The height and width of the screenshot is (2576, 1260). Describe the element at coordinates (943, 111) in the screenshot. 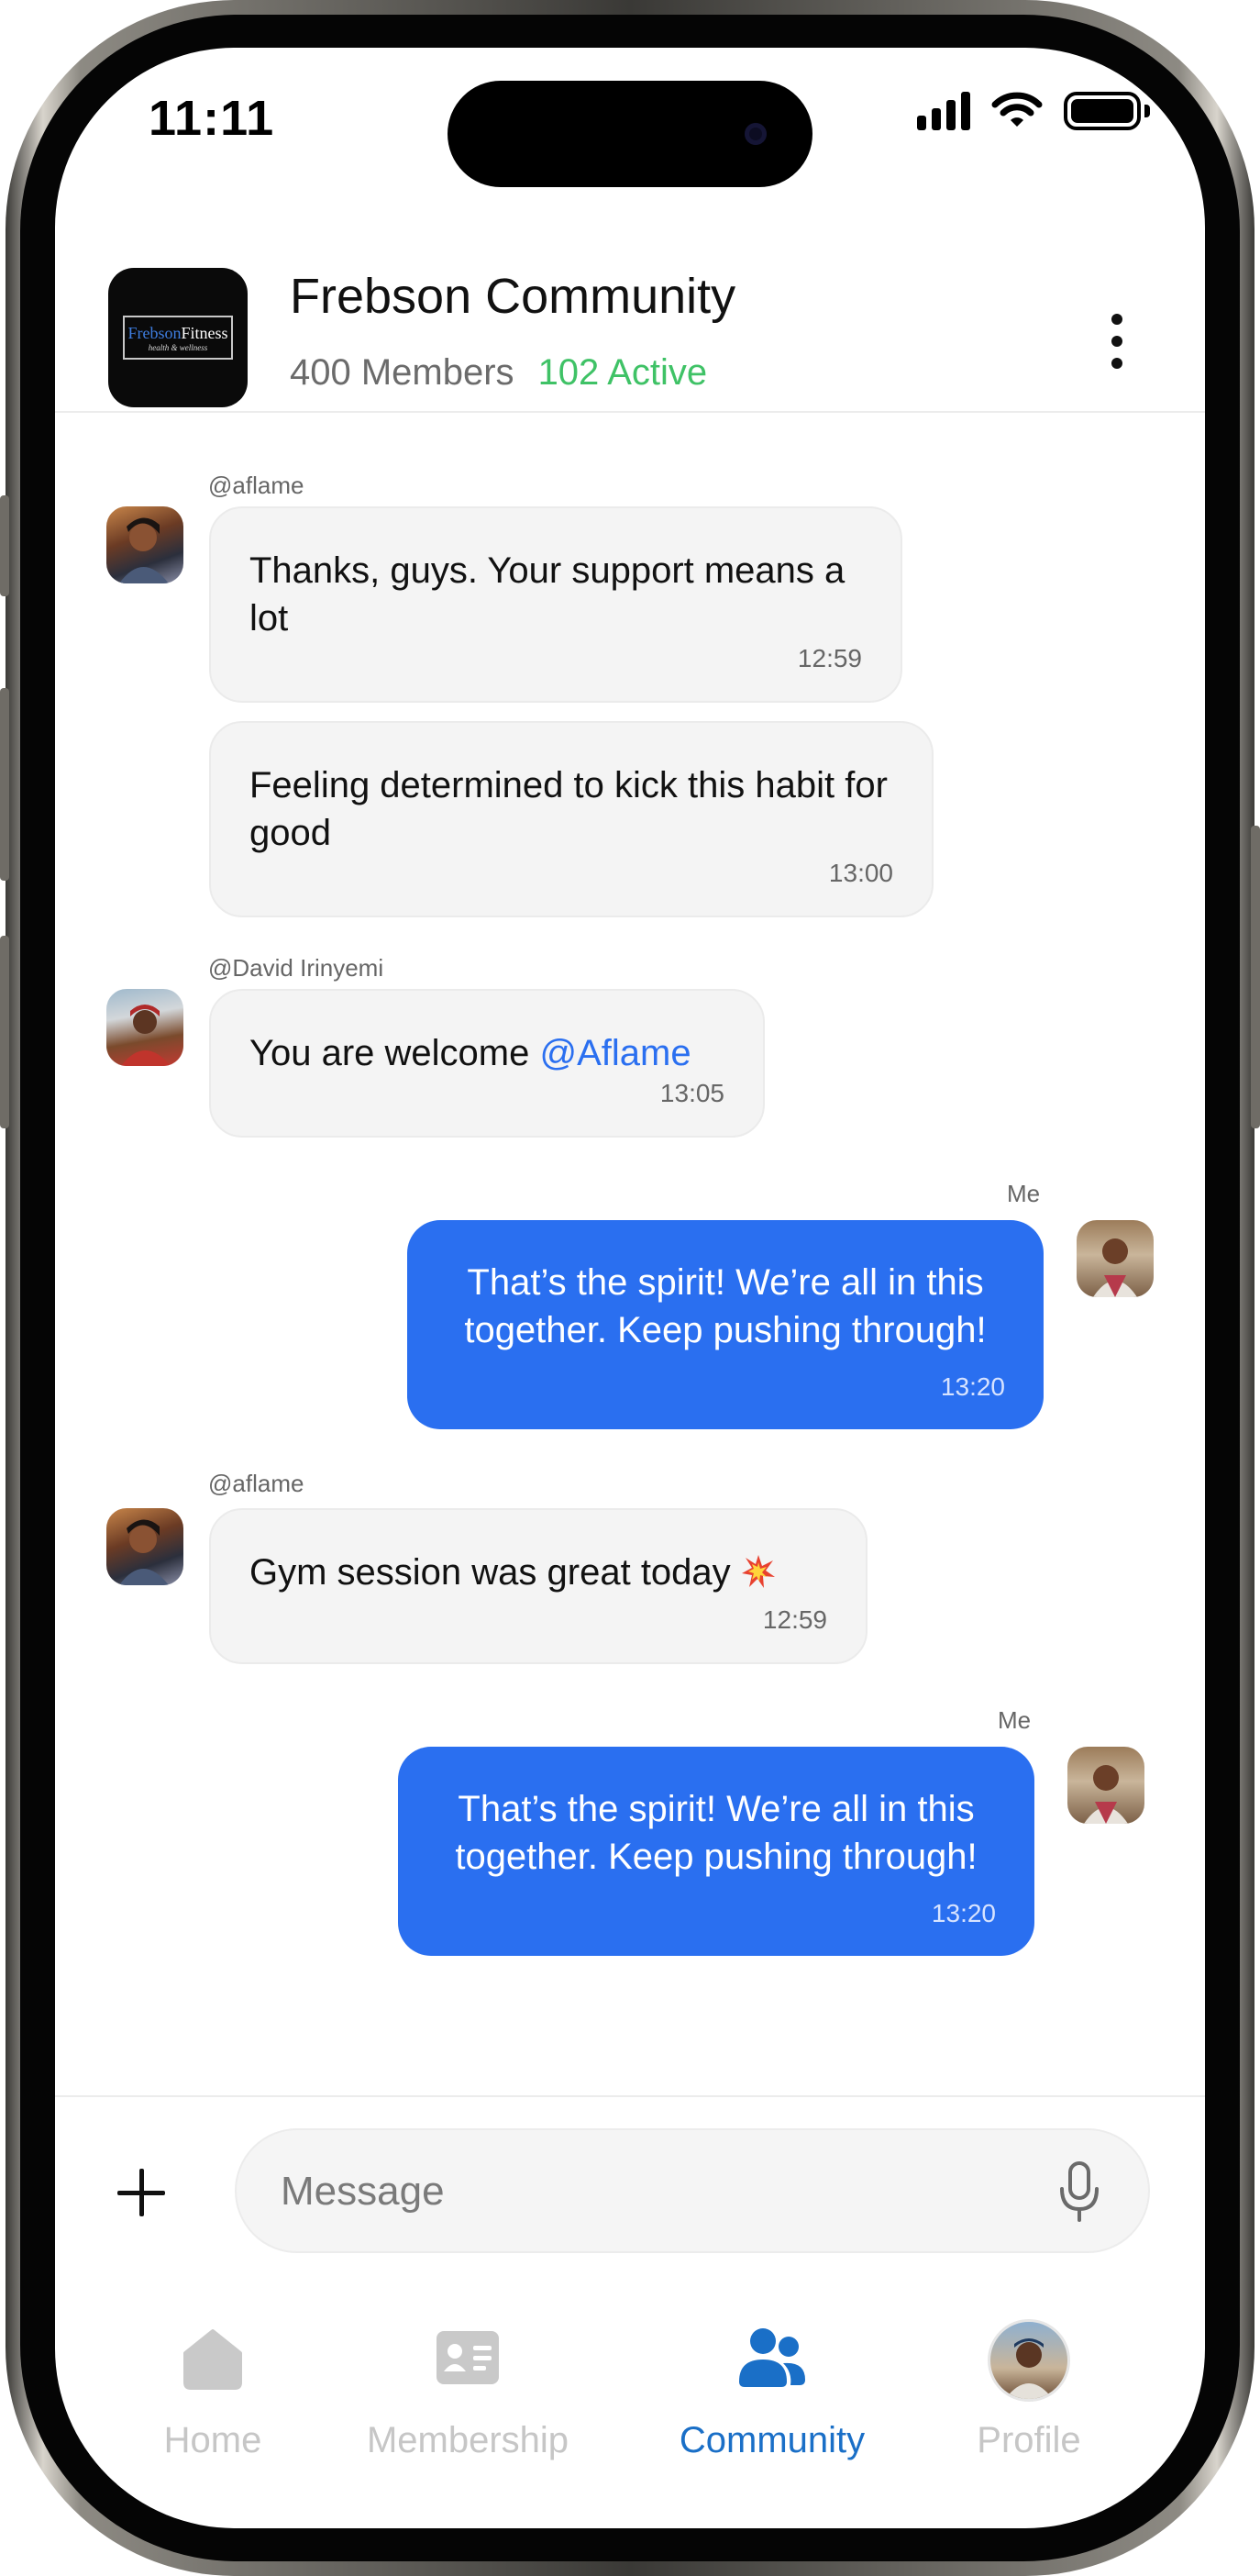

I see `cellular-signal-icon` at that location.